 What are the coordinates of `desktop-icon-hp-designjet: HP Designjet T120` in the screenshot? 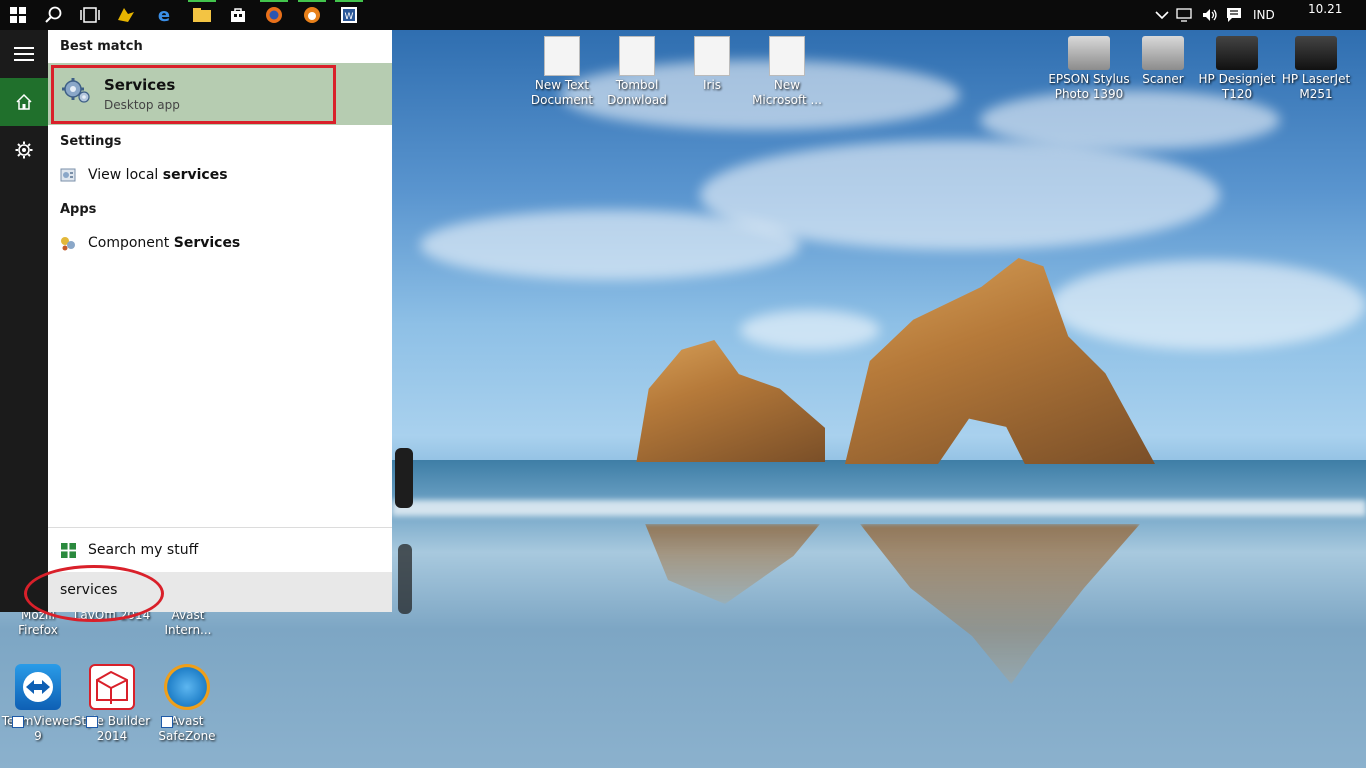 It's located at (1237, 66).